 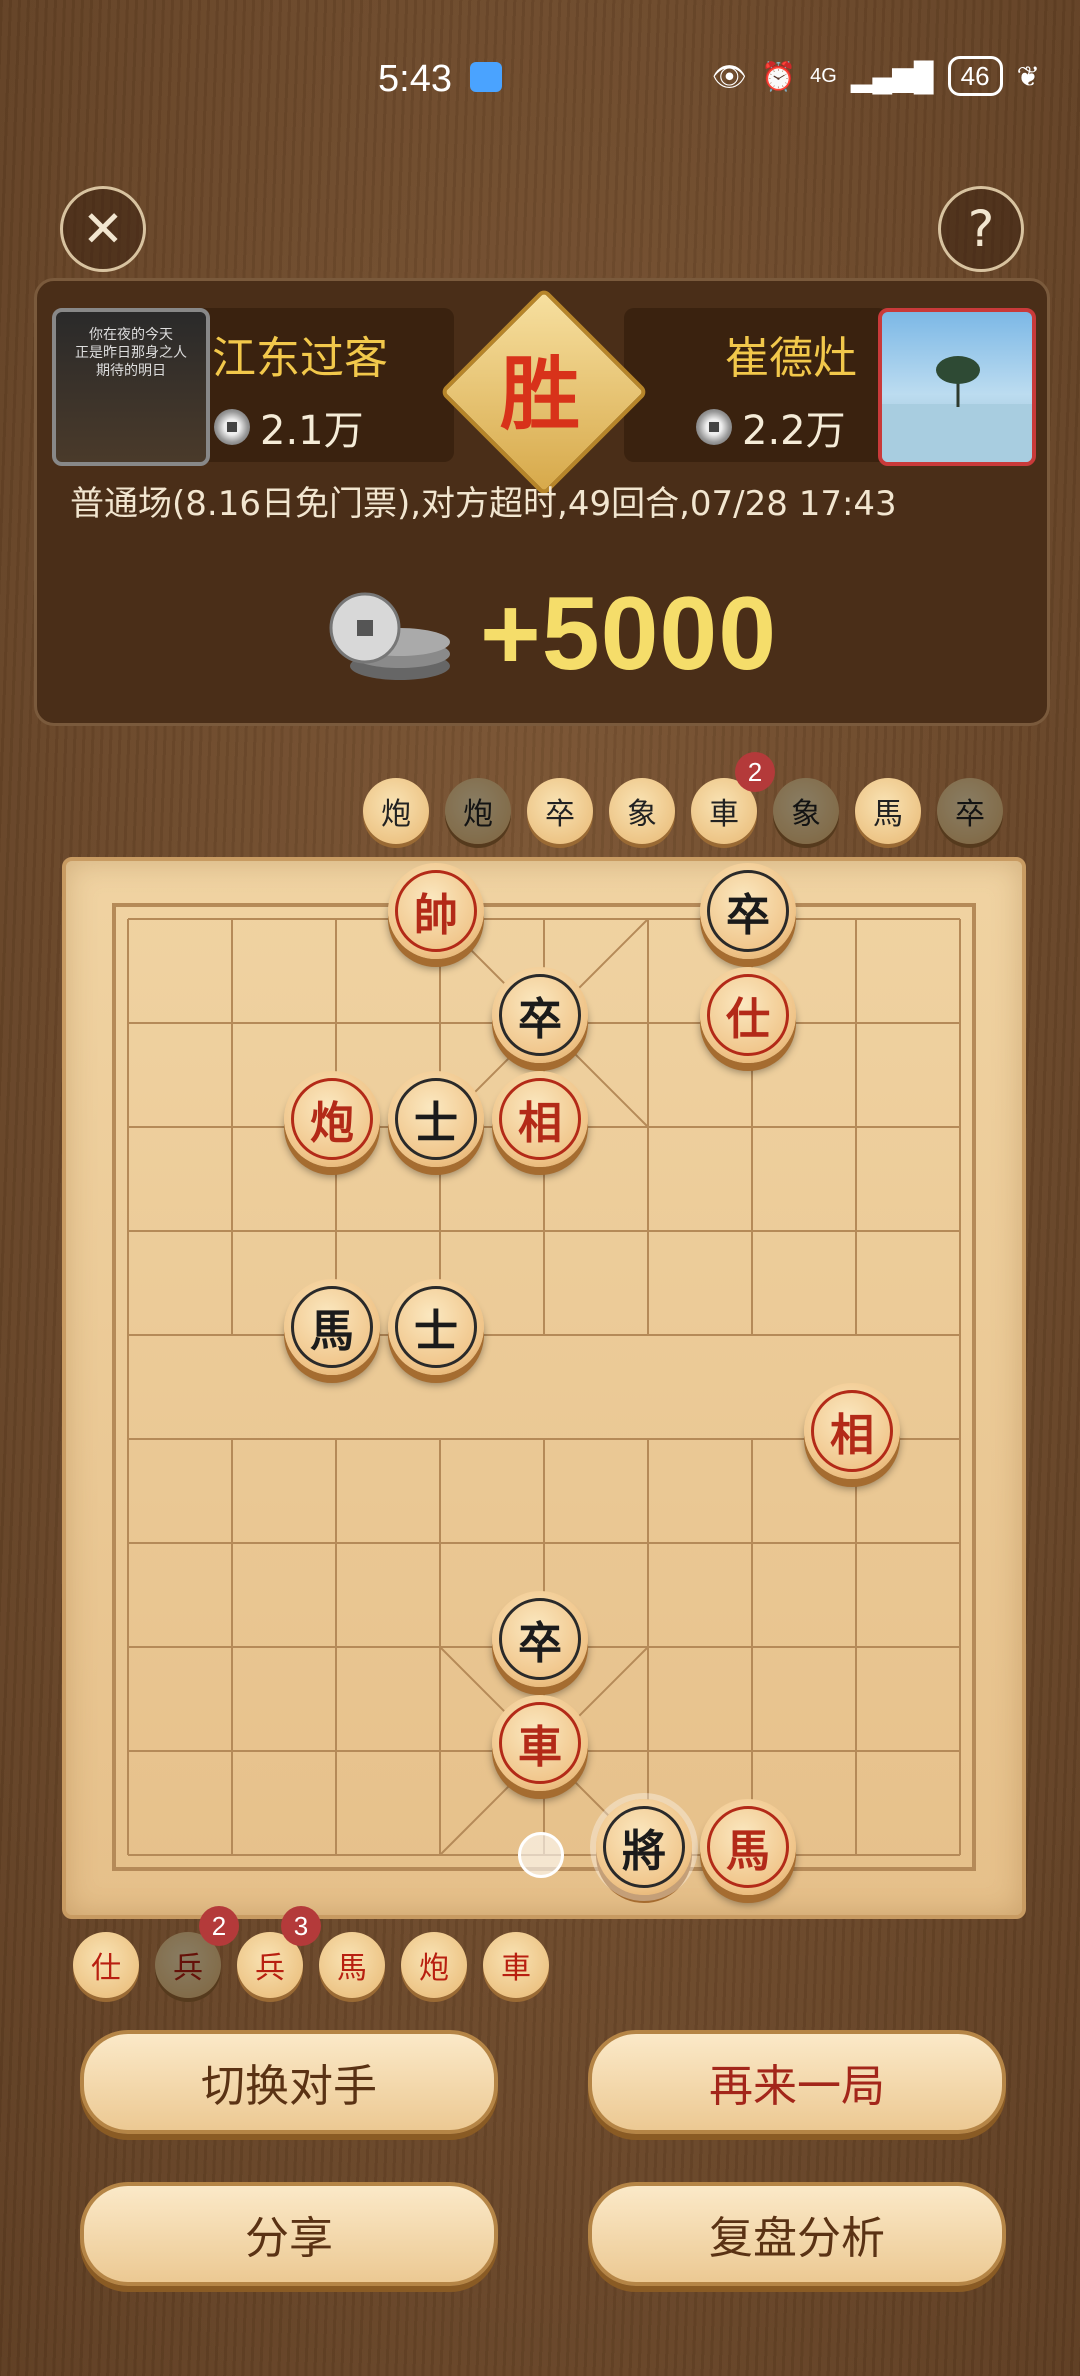 What do you see at coordinates (797, 2082) in the screenshot?
I see `play-again-button: 再来一局` at bounding box center [797, 2082].